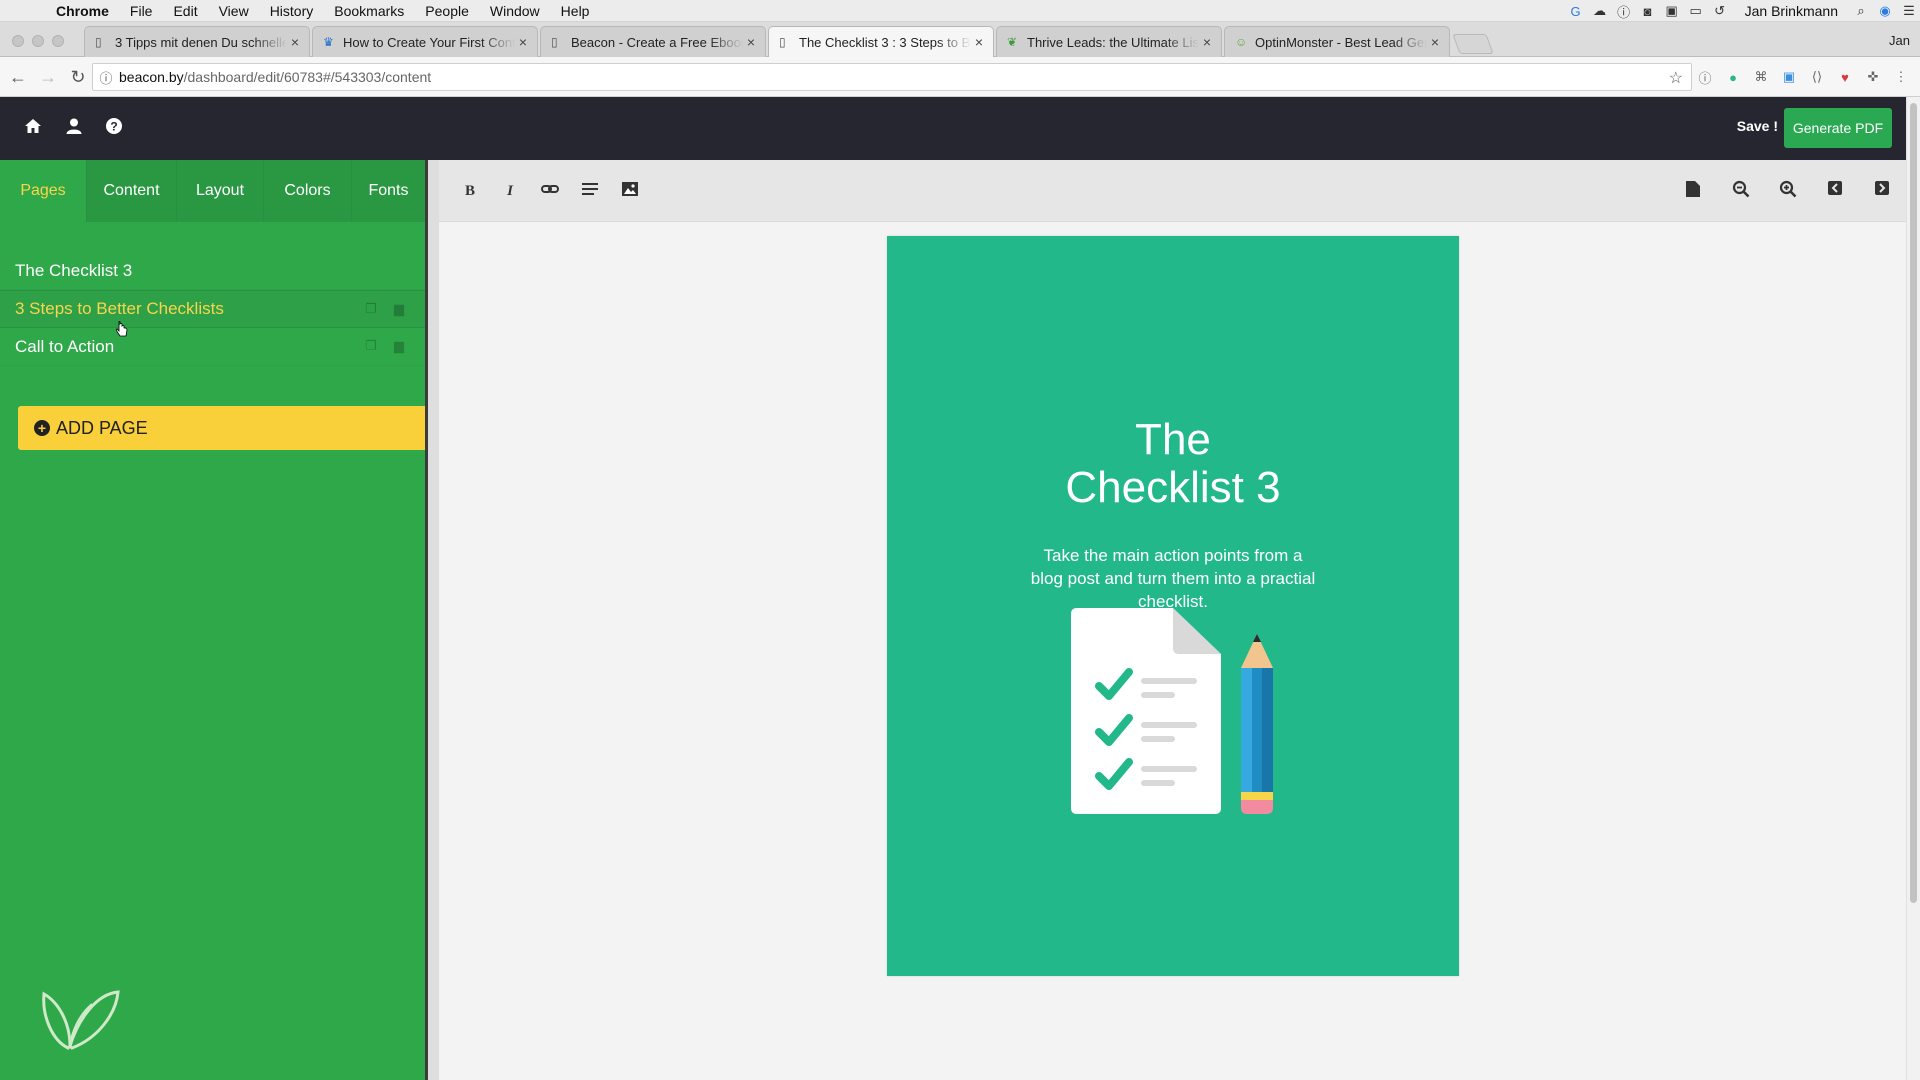 The image size is (1920, 1080). I want to click on url-path: /dashboard/edit/60783#/543303/content, so click(307, 77).